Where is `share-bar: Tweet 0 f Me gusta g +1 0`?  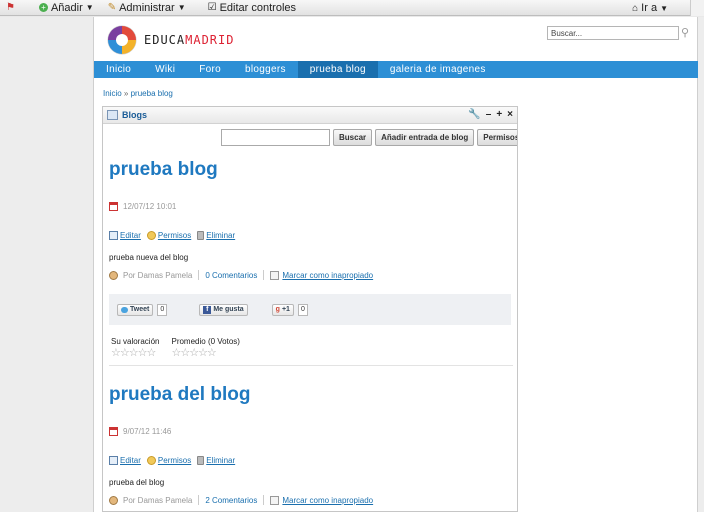
share-bar: Tweet 0 f Me gusta g +1 0 is located at coordinates (310, 309).